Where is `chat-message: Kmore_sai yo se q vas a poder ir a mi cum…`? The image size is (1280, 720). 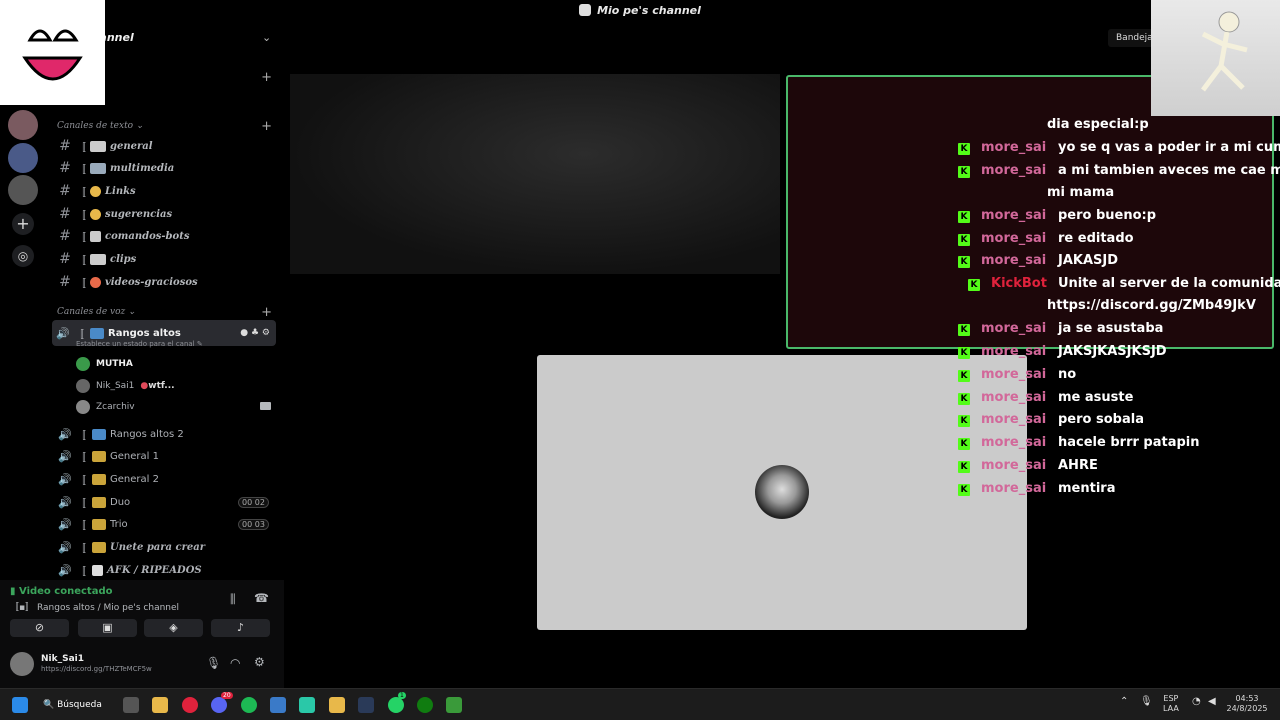
chat-message: Kmore_sai yo se q vas a poder ir a mi cum… is located at coordinates (1119, 147).